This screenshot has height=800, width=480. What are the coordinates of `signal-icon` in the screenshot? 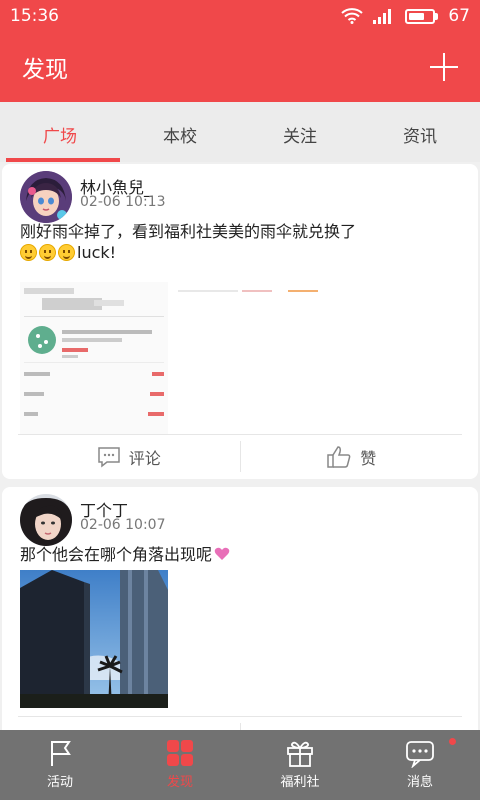 It's located at (384, 16).